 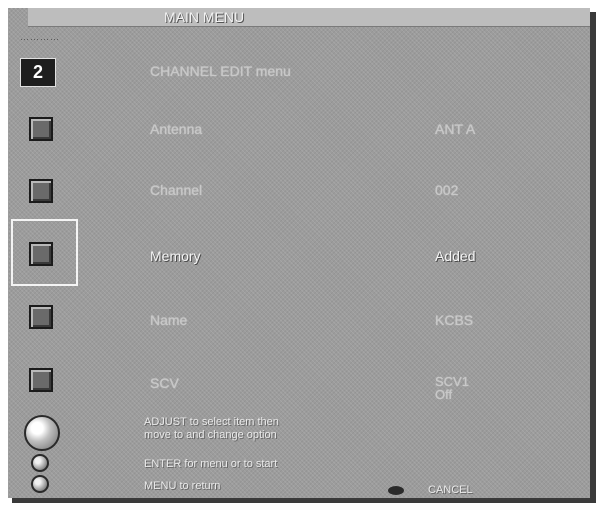 I want to click on name-value: KCBS, so click(x=454, y=320).